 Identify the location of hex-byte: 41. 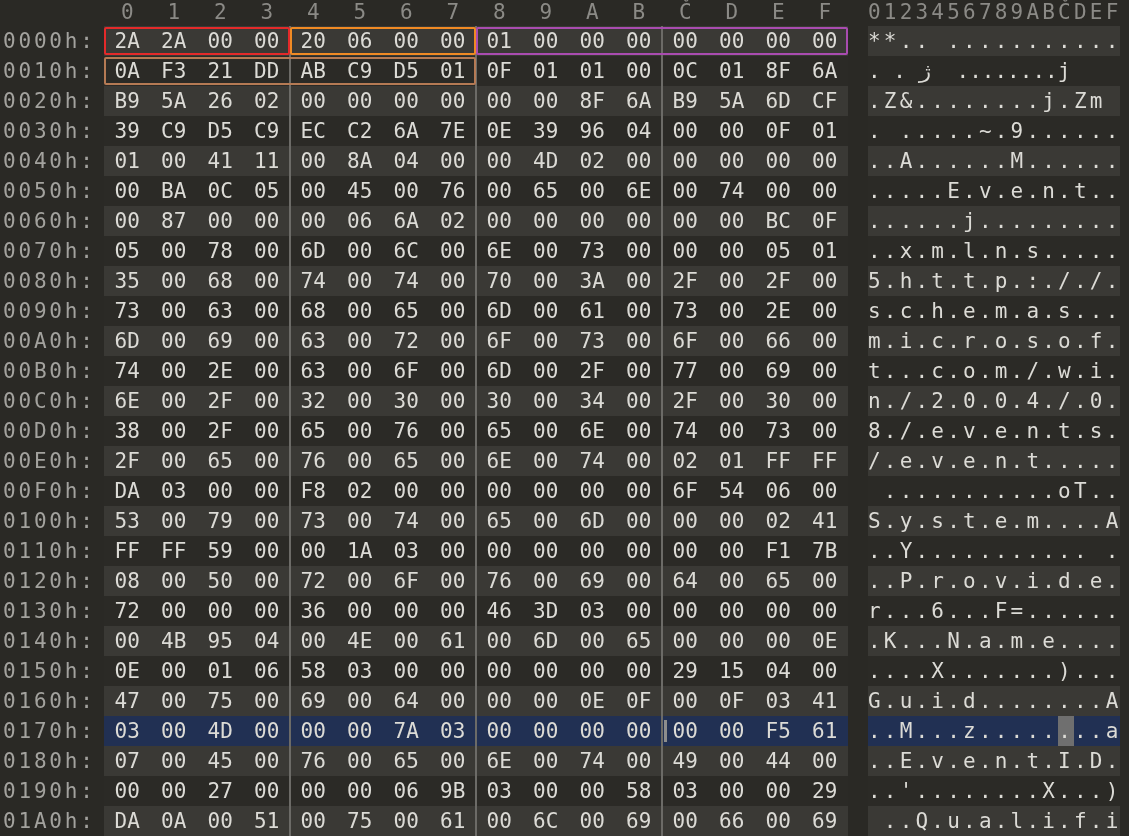
(824, 521).